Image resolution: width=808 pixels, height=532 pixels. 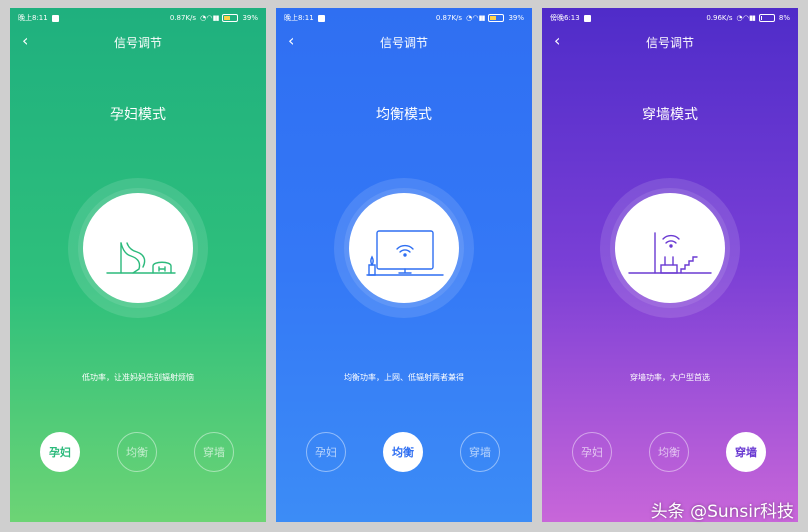 What do you see at coordinates (722, 512) in the screenshot?
I see `watermark: 头条 @Sunsir科技` at bounding box center [722, 512].